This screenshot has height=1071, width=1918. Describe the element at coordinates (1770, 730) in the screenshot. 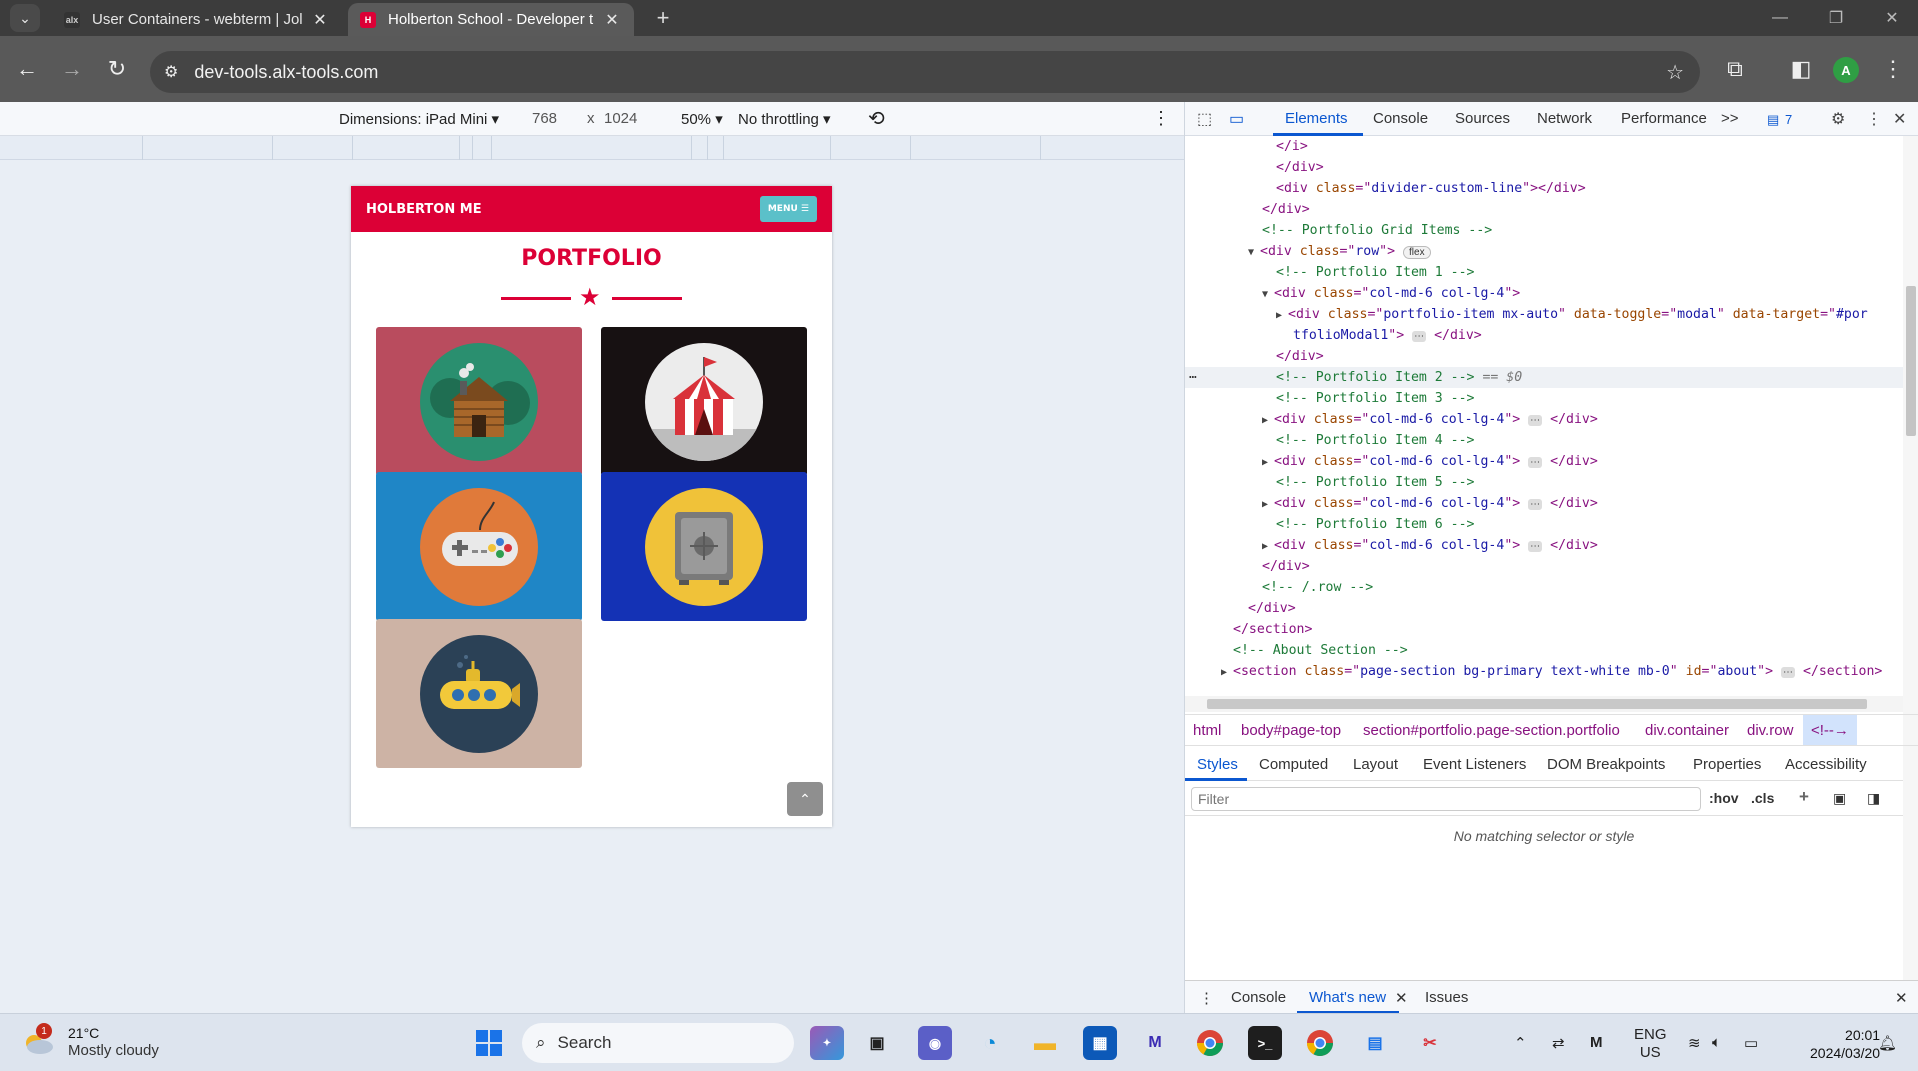

I see `crumb-row: div.row` at that location.